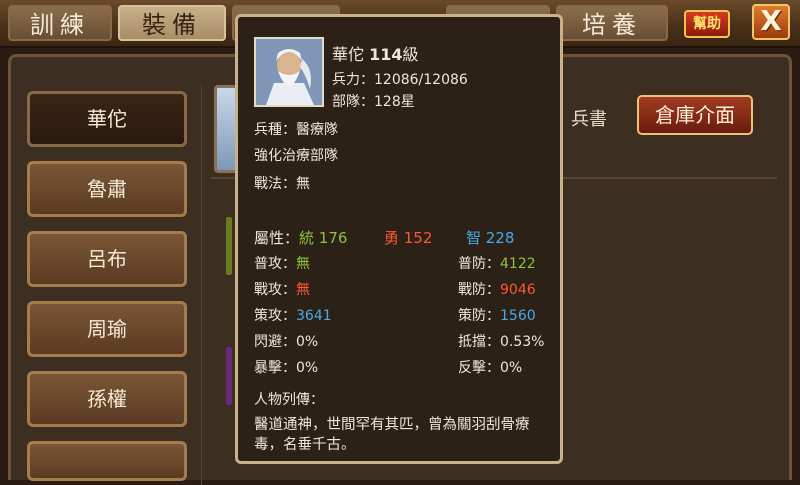 Image resolution: width=800 pixels, height=485 pixels. What do you see at coordinates (394, 102) in the screenshot?
I see `unit-value: 128星` at bounding box center [394, 102].